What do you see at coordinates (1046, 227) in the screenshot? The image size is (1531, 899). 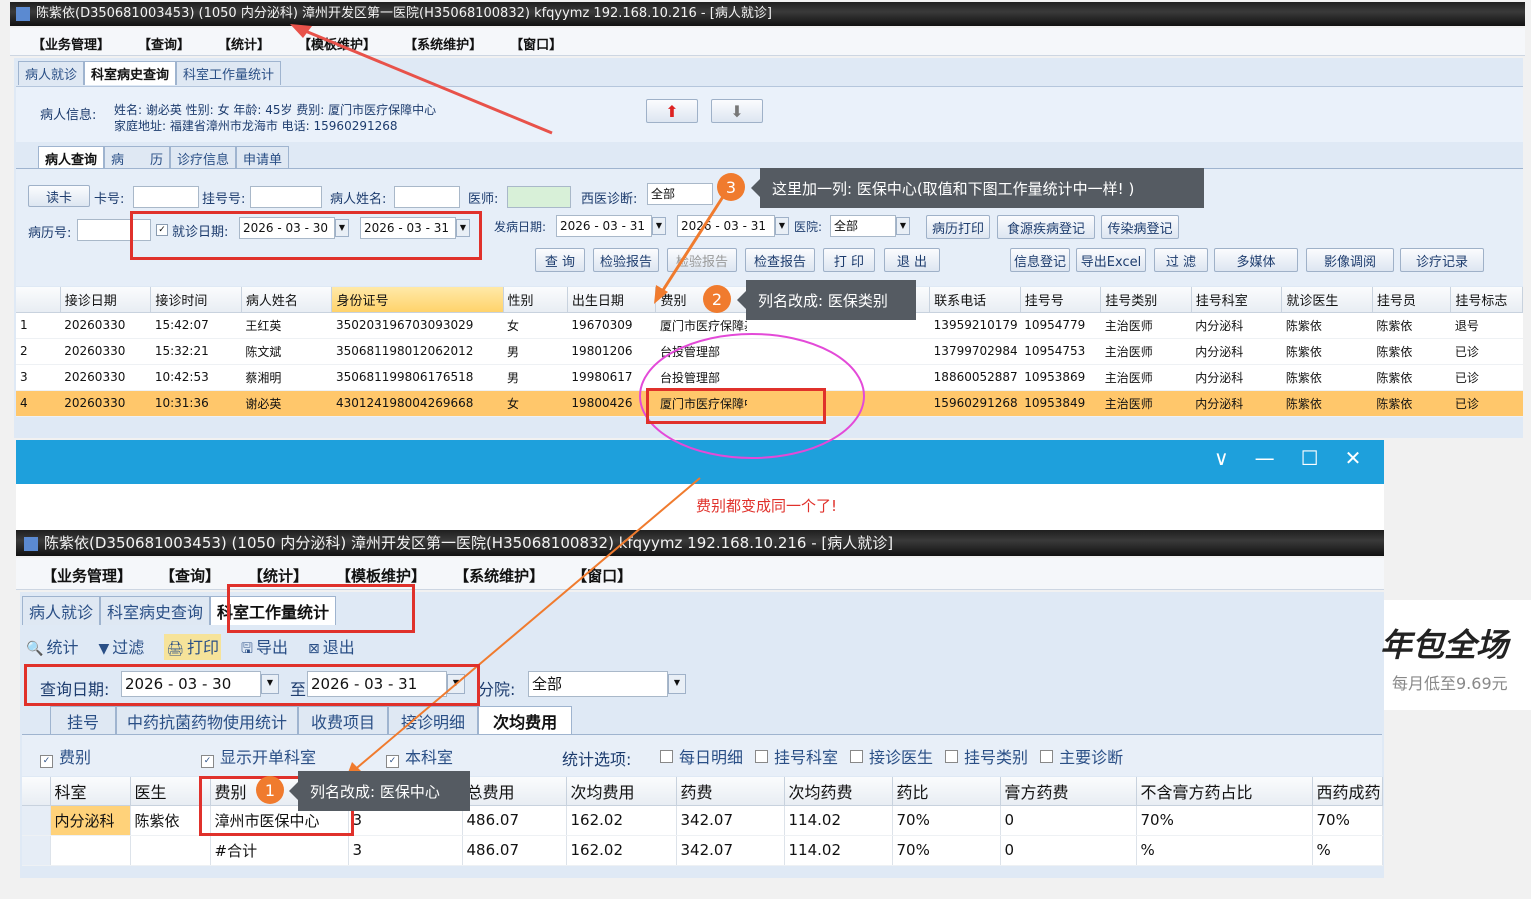 I see `foodborne-register-button: 食源疾病登记` at bounding box center [1046, 227].